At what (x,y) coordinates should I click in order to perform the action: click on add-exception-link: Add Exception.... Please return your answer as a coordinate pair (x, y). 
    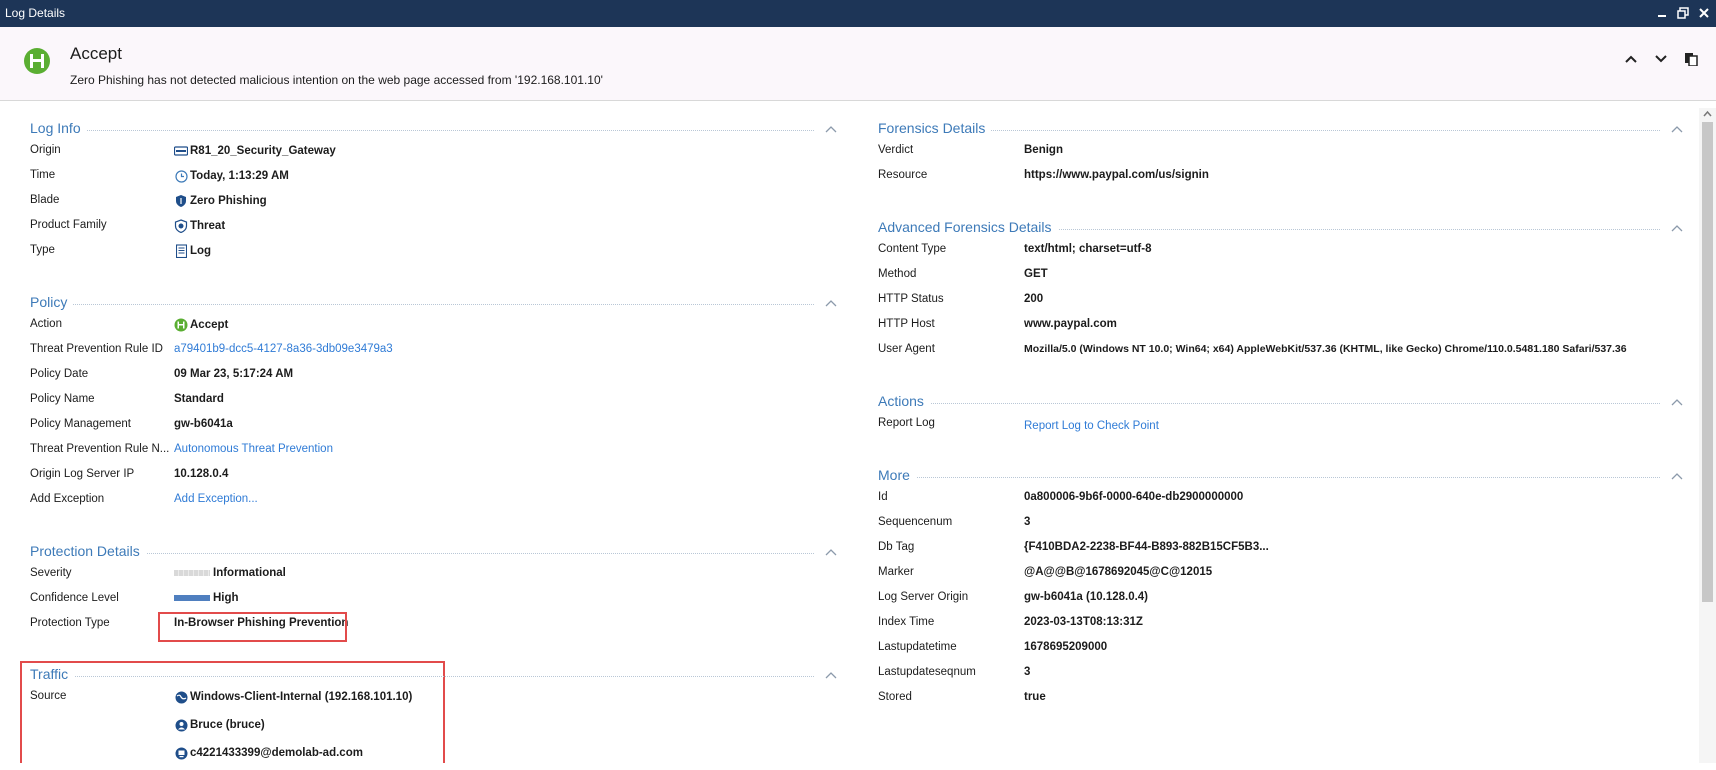
    Looking at the image, I should click on (216, 499).